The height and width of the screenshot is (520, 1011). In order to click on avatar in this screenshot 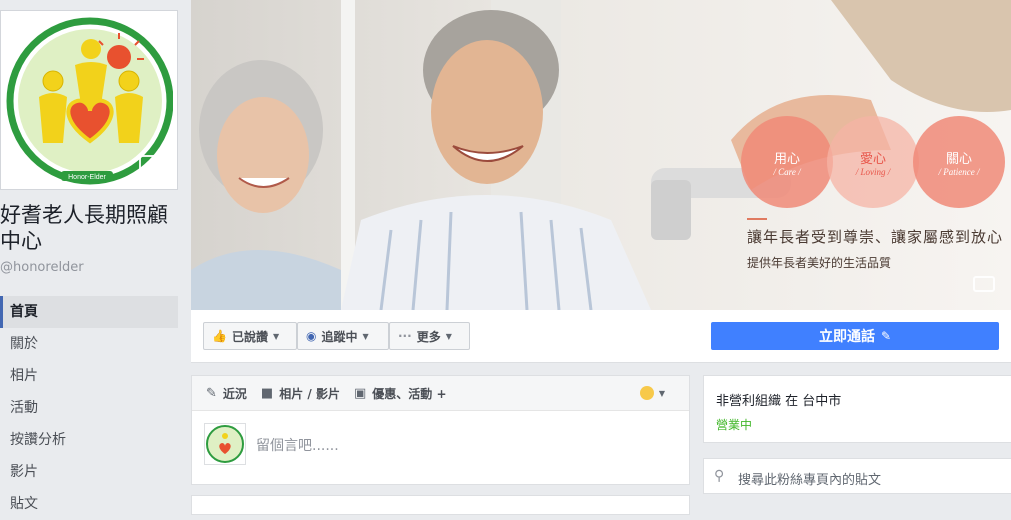, I will do `click(225, 444)`.